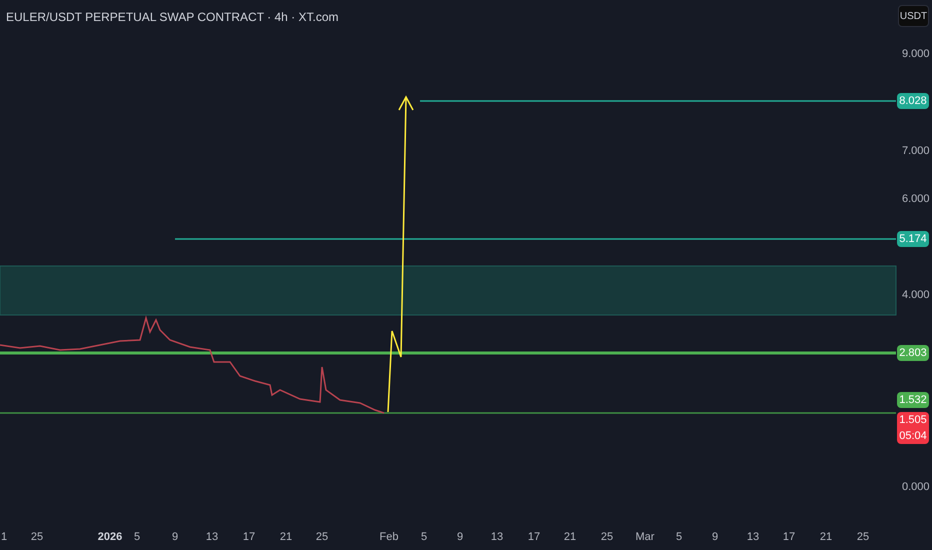 The height and width of the screenshot is (550, 932). Describe the element at coordinates (913, 353) in the screenshot. I see `price-value: 2.803` at that location.